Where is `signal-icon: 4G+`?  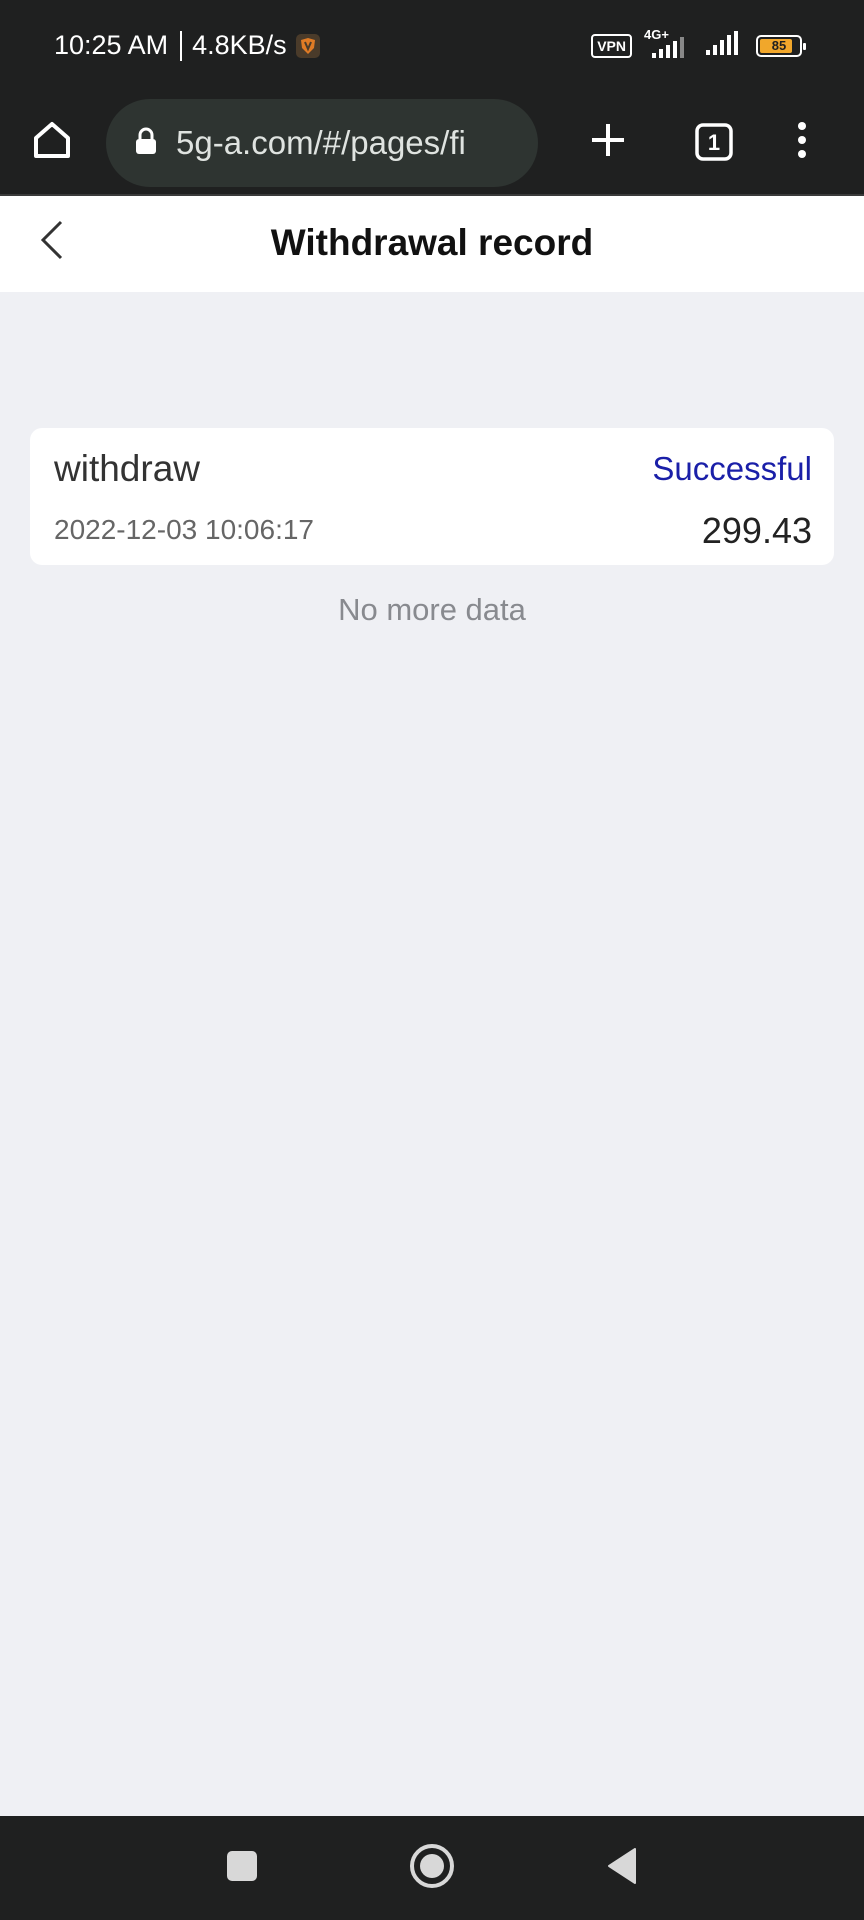 signal-icon: 4G+ is located at coordinates (668, 44).